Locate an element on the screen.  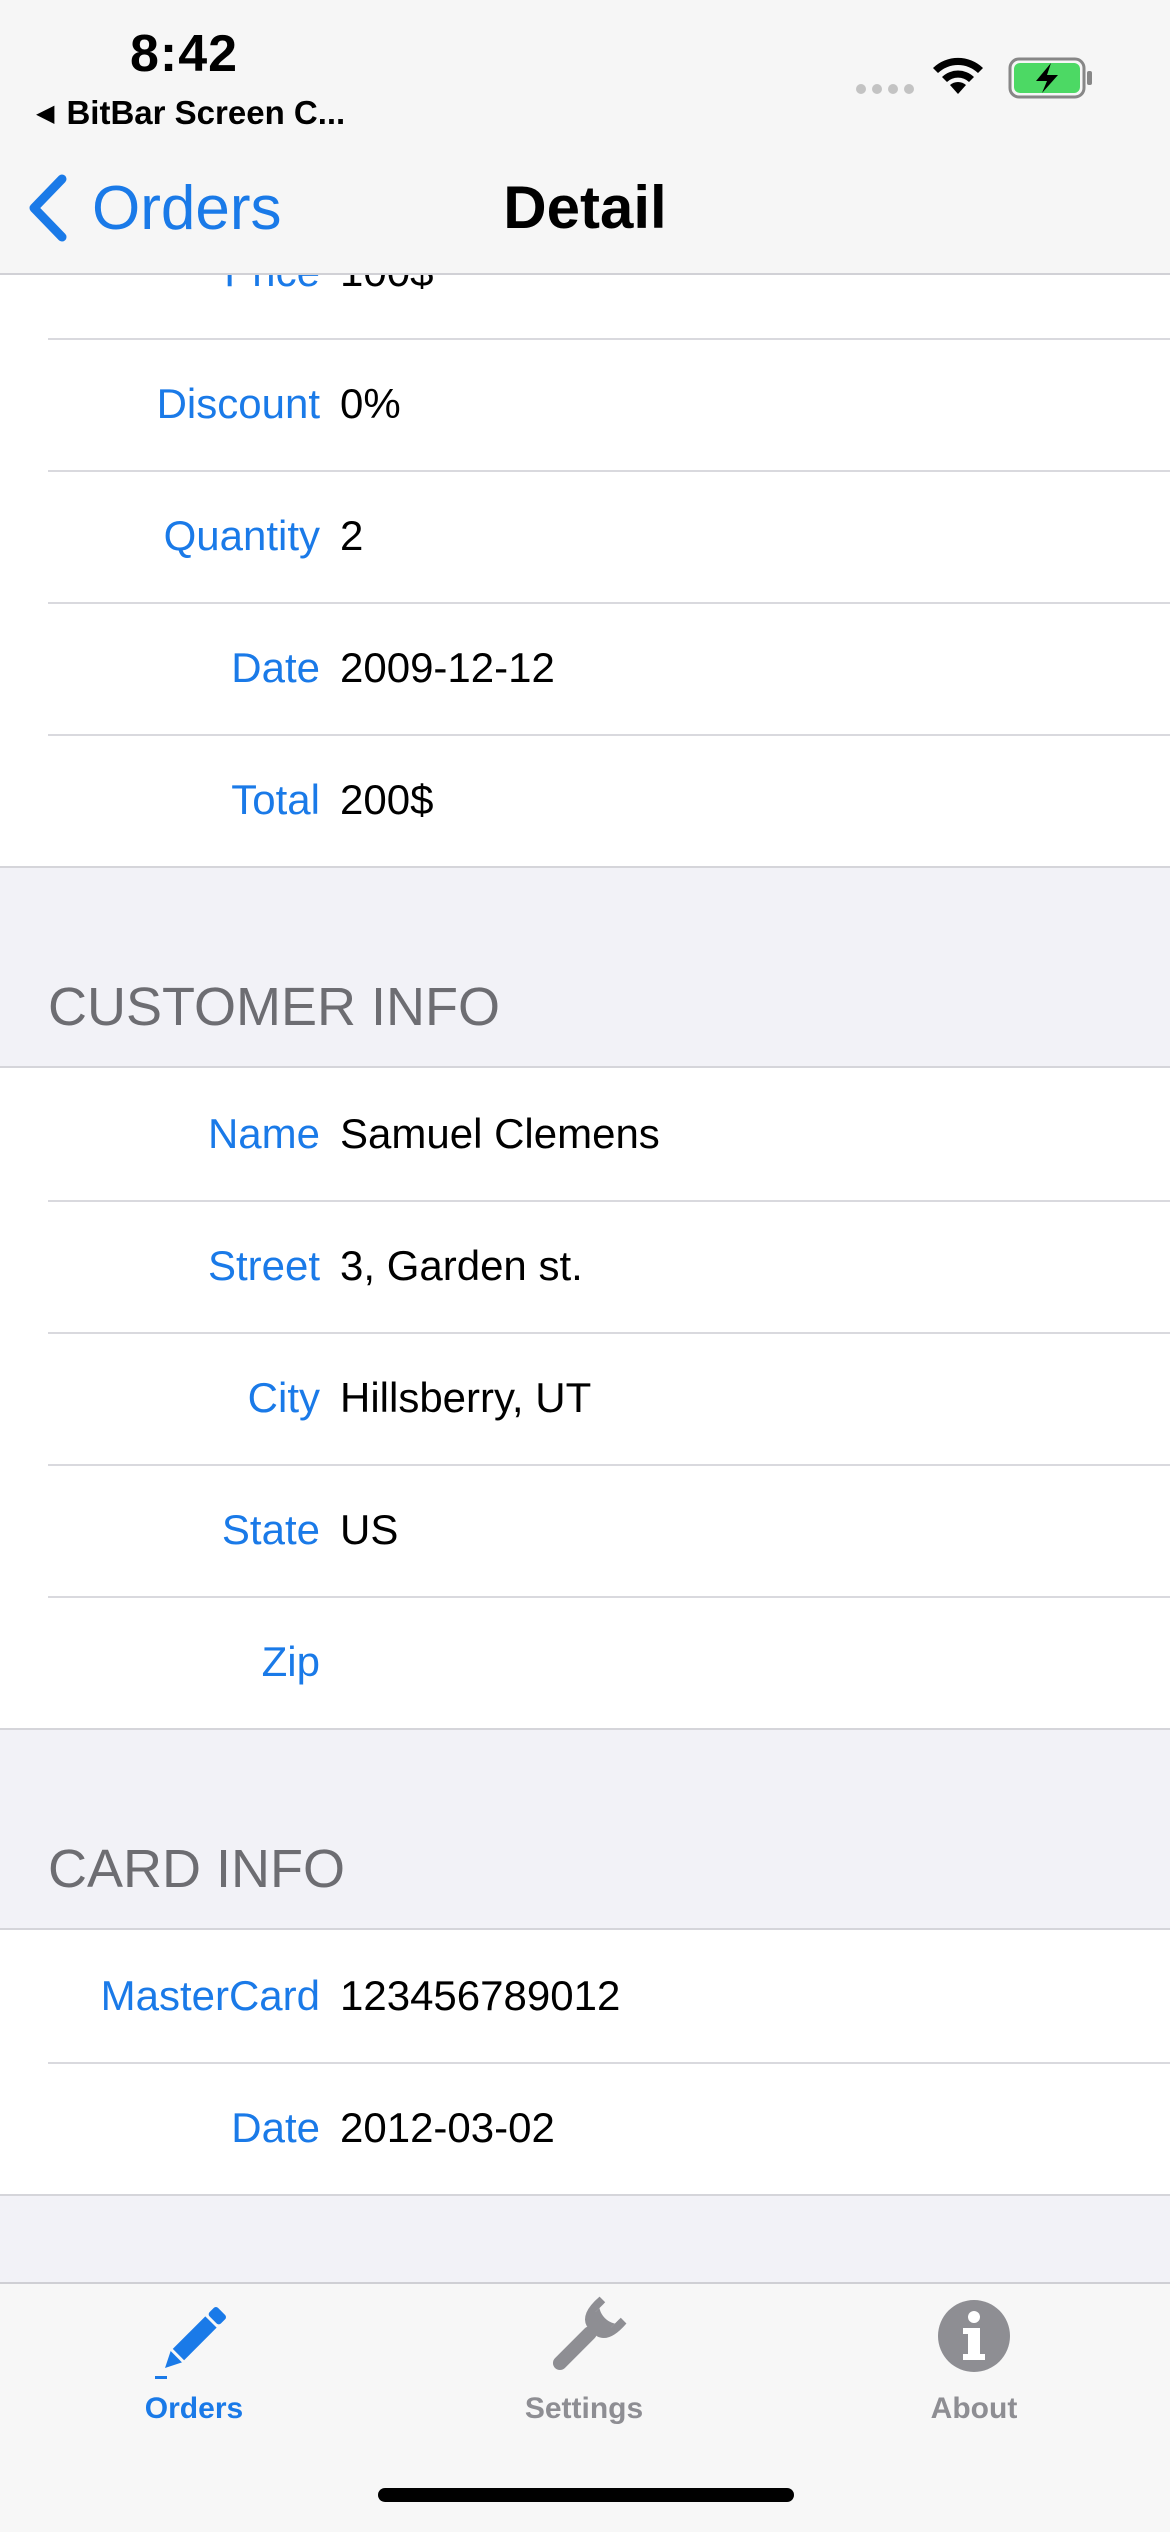
customer-row-city: City Hillsberry, UT is located at coordinates (585, 1398).